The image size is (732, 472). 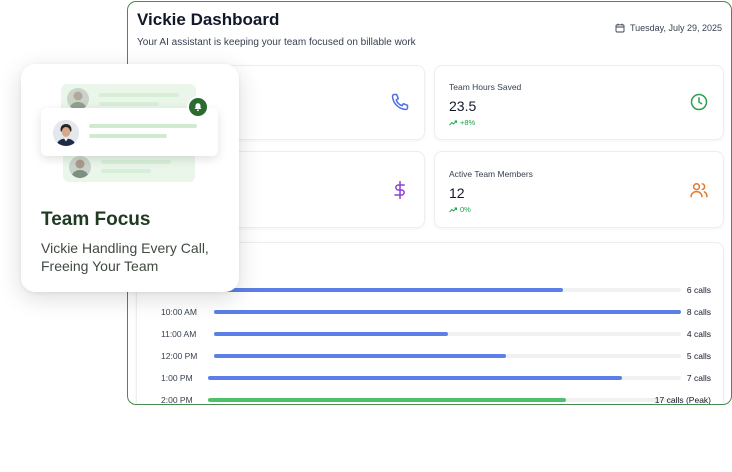 I want to click on stat-trend: 0%, so click(x=460, y=209).